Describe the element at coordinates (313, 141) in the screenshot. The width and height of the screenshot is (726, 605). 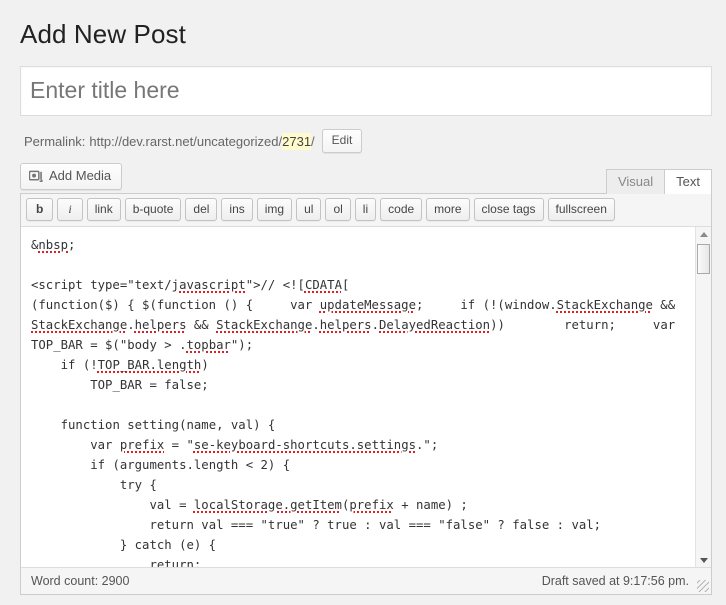
I see `permalink-url-suffix: /` at that location.